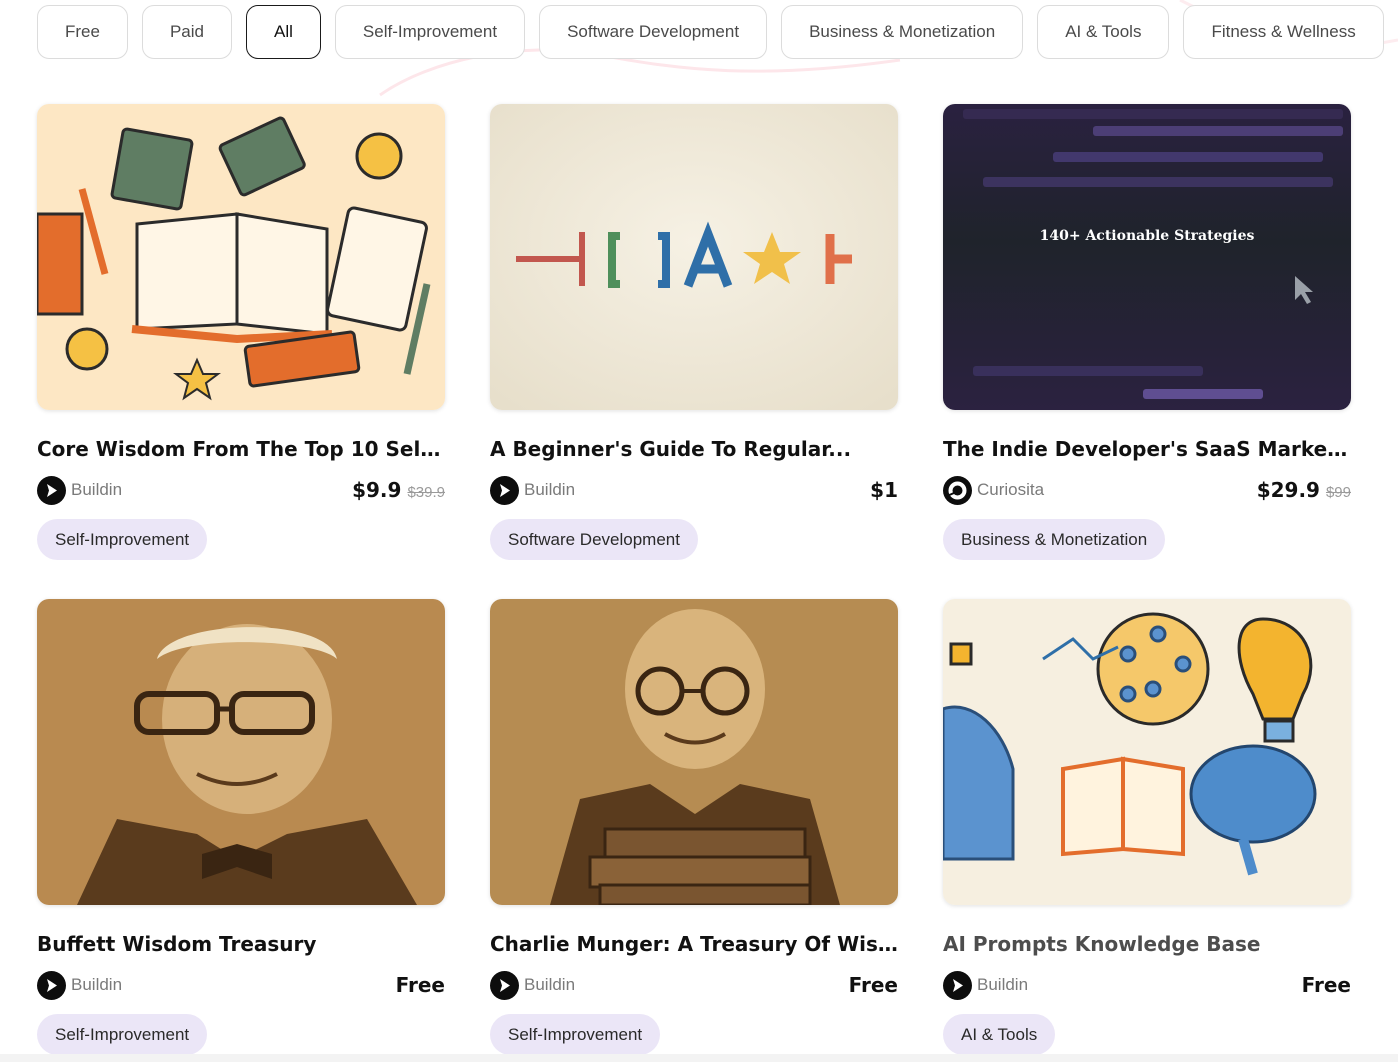 Image resolution: width=1398 pixels, height=1062 pixels. Describe the element at coordinates (957, 490) in the screenshot. I see `curiosita-logo-icon` at that location.